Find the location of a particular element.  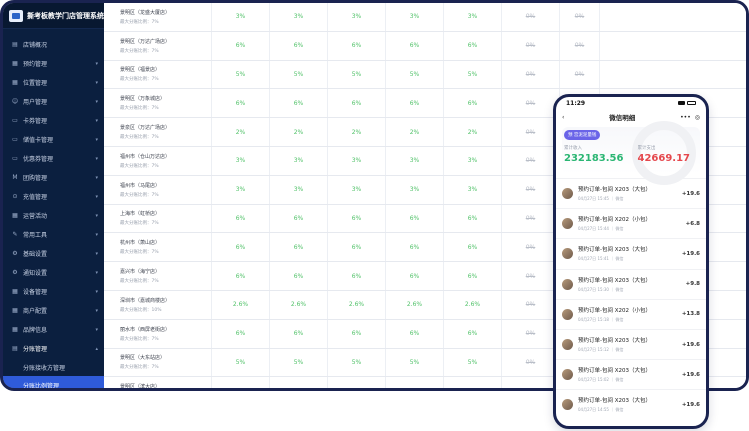

sidebar-item: M 团购管理 ▾ is located at coordinates (53, 177).